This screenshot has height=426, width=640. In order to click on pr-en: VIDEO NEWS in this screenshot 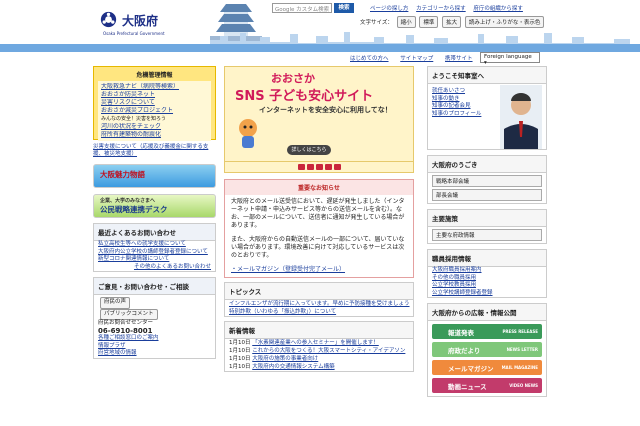, I will do `click(523, 385)`.